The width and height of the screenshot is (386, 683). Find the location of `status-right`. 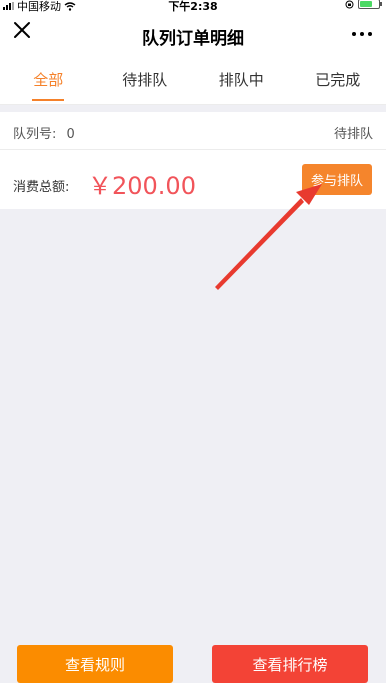

status-right is located at coordinates (362, 4).